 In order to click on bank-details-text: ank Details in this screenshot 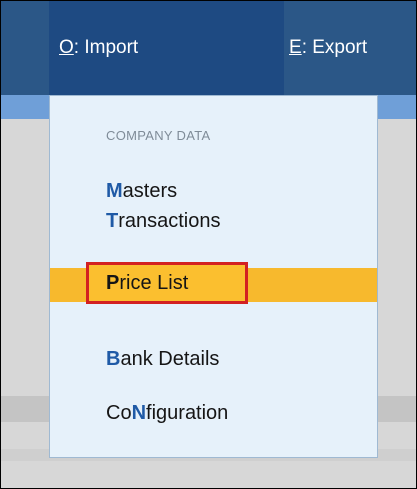, I will do `click(170, 359)`.